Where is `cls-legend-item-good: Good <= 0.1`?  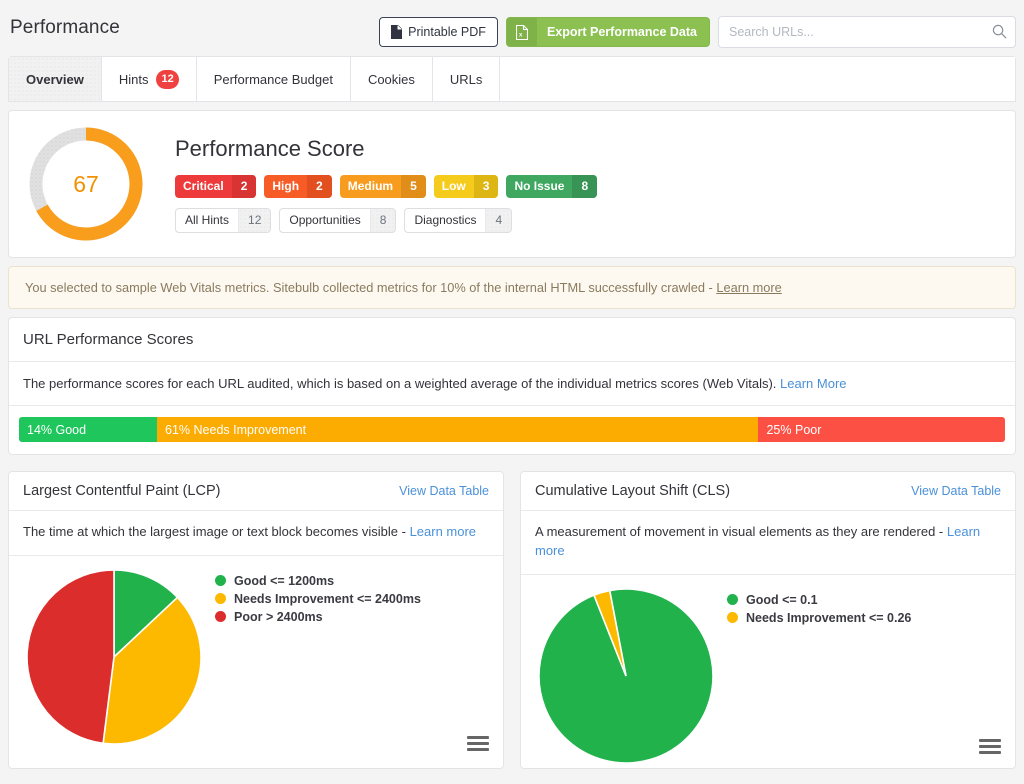
cls-legend-item-good: Good <= 0.1 is located at coordinates (819, 600).